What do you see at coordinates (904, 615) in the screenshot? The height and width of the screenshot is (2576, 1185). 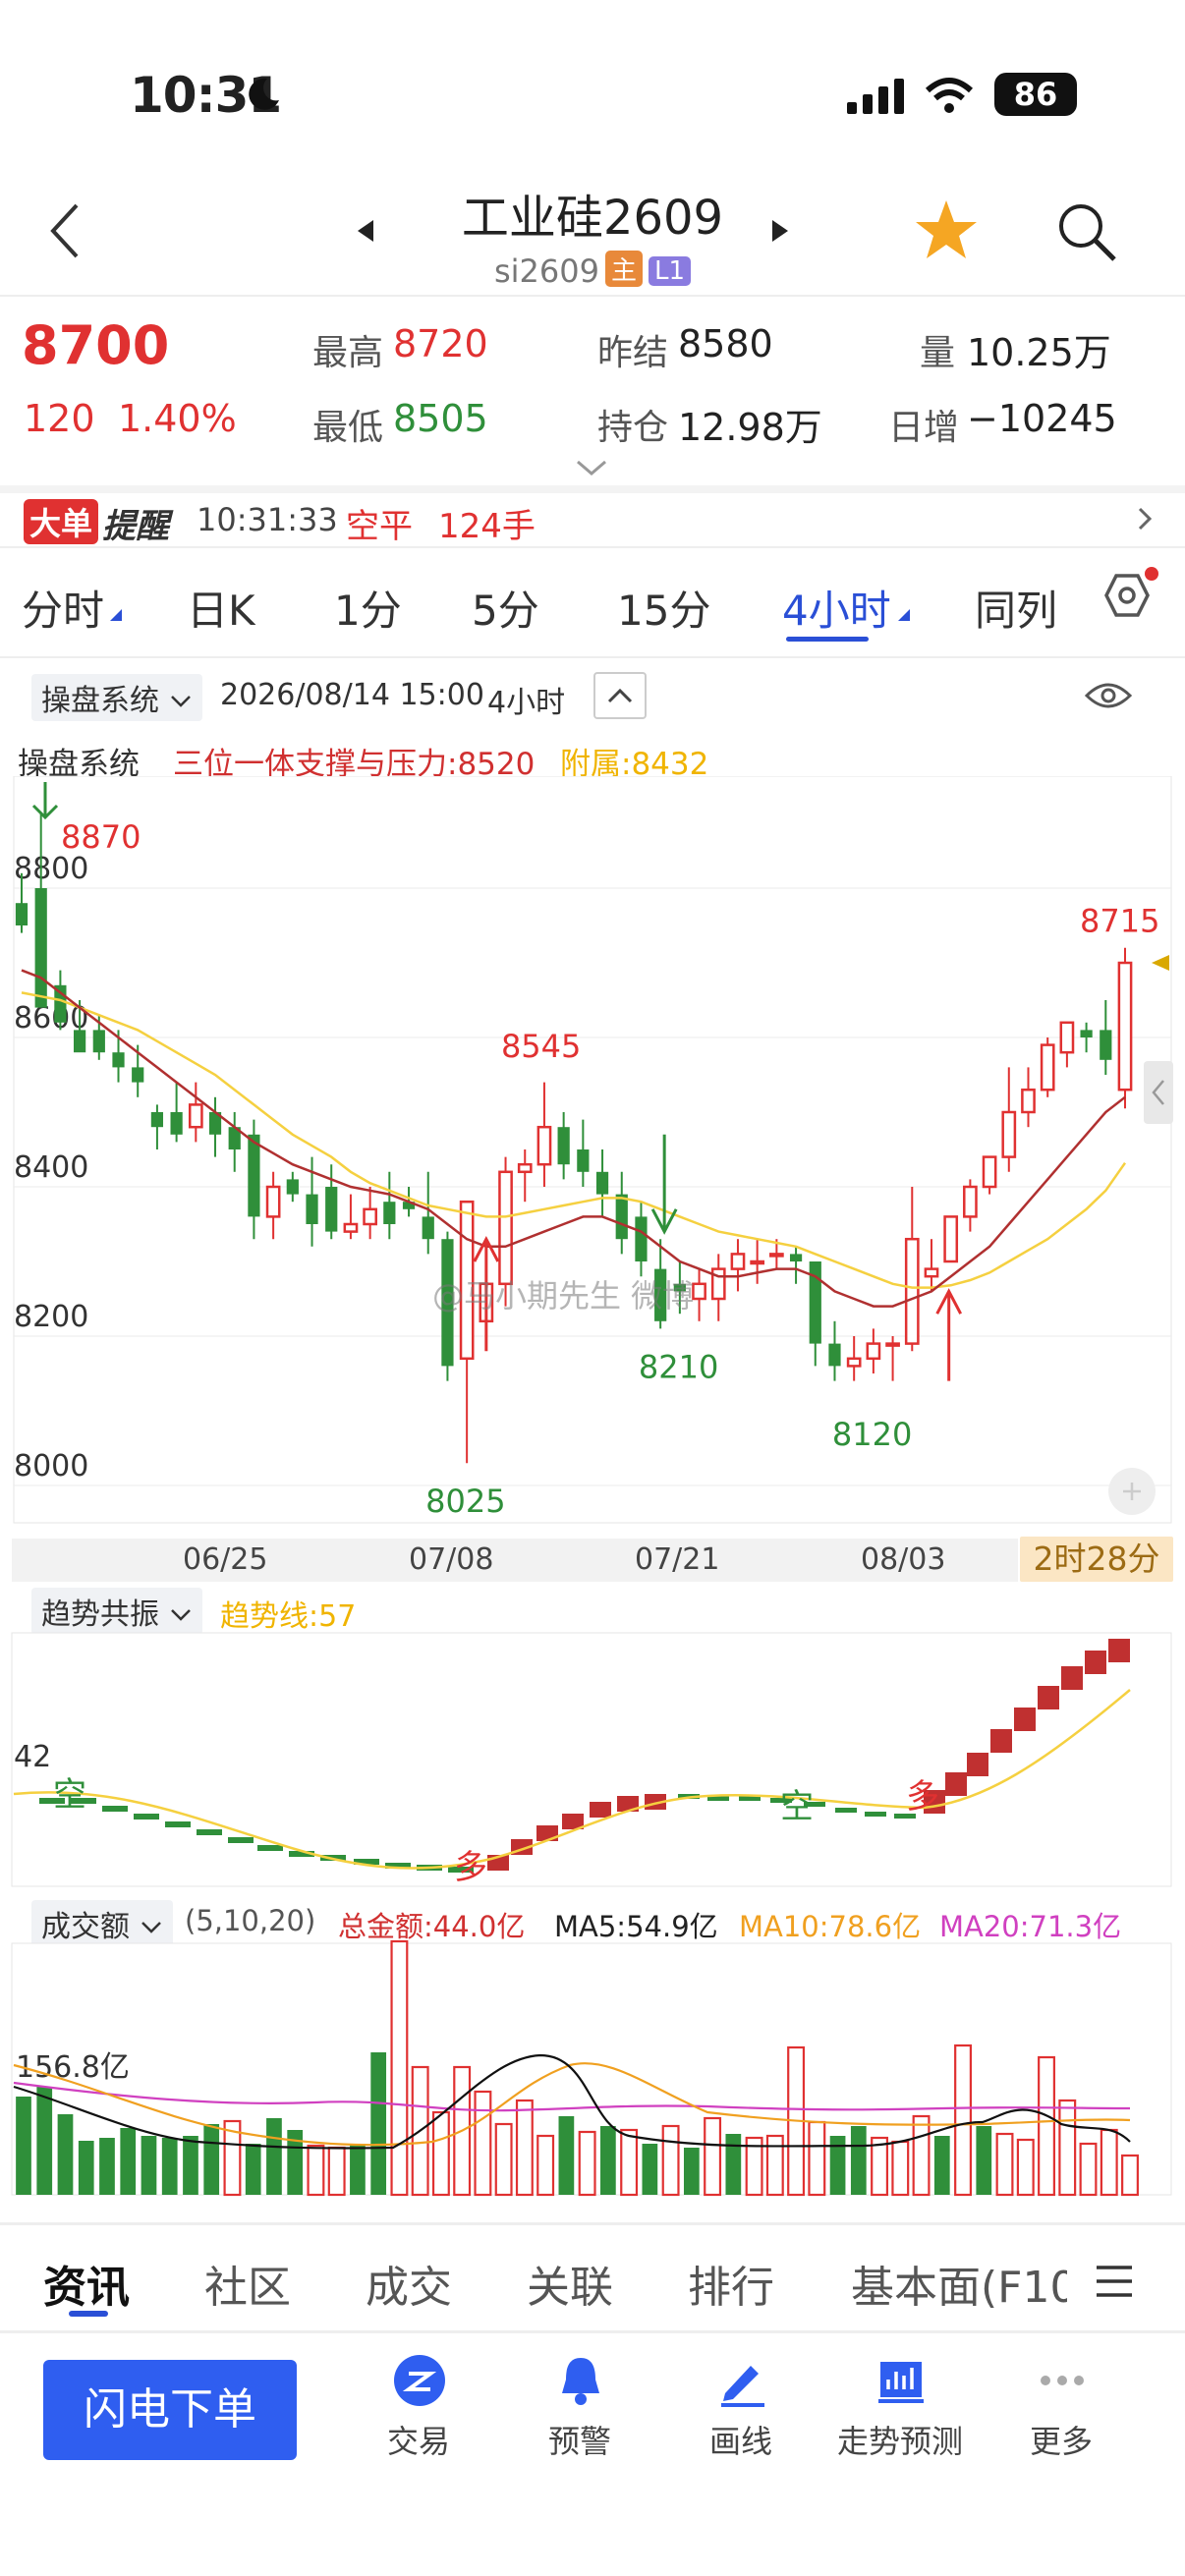 I see `4hour-dropdown-icon` at bounding box center [904, 615].